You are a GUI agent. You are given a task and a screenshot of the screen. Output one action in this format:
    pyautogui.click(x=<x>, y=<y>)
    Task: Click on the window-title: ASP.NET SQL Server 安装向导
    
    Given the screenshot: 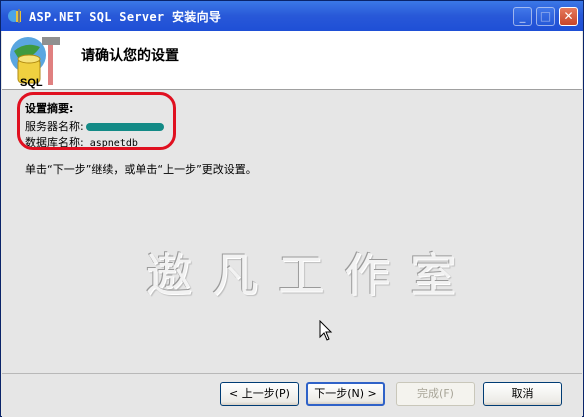 What is the action you would take?
    pyautogui.click(x=125, y=17)
    